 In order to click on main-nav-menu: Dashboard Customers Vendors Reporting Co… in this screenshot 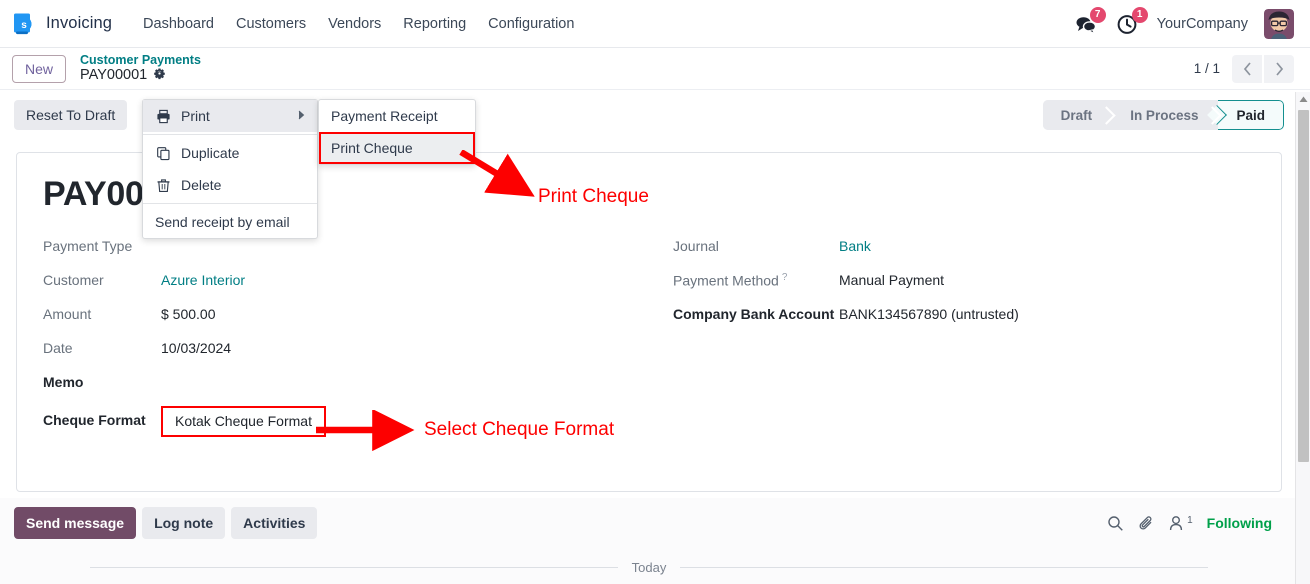, I will do `click(358, 24)`.